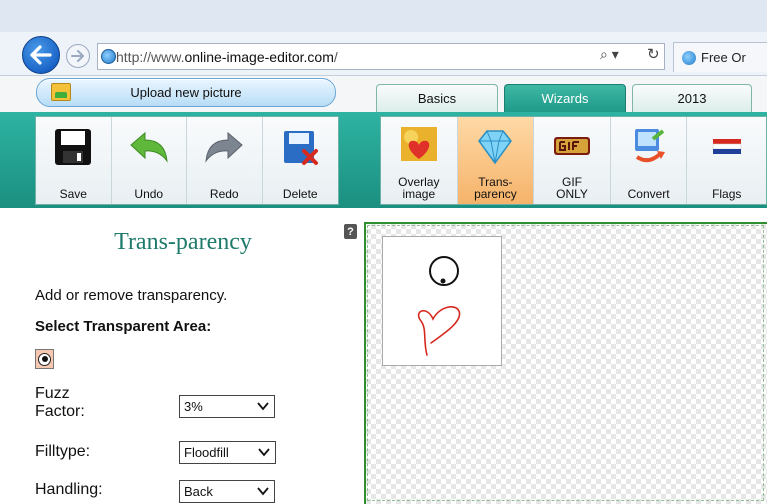 The height and width of the screenshot is (504, 767). Describe the element at coordinates (300, 194) in the screenshot. I see `delete-label: Delete` at that location.